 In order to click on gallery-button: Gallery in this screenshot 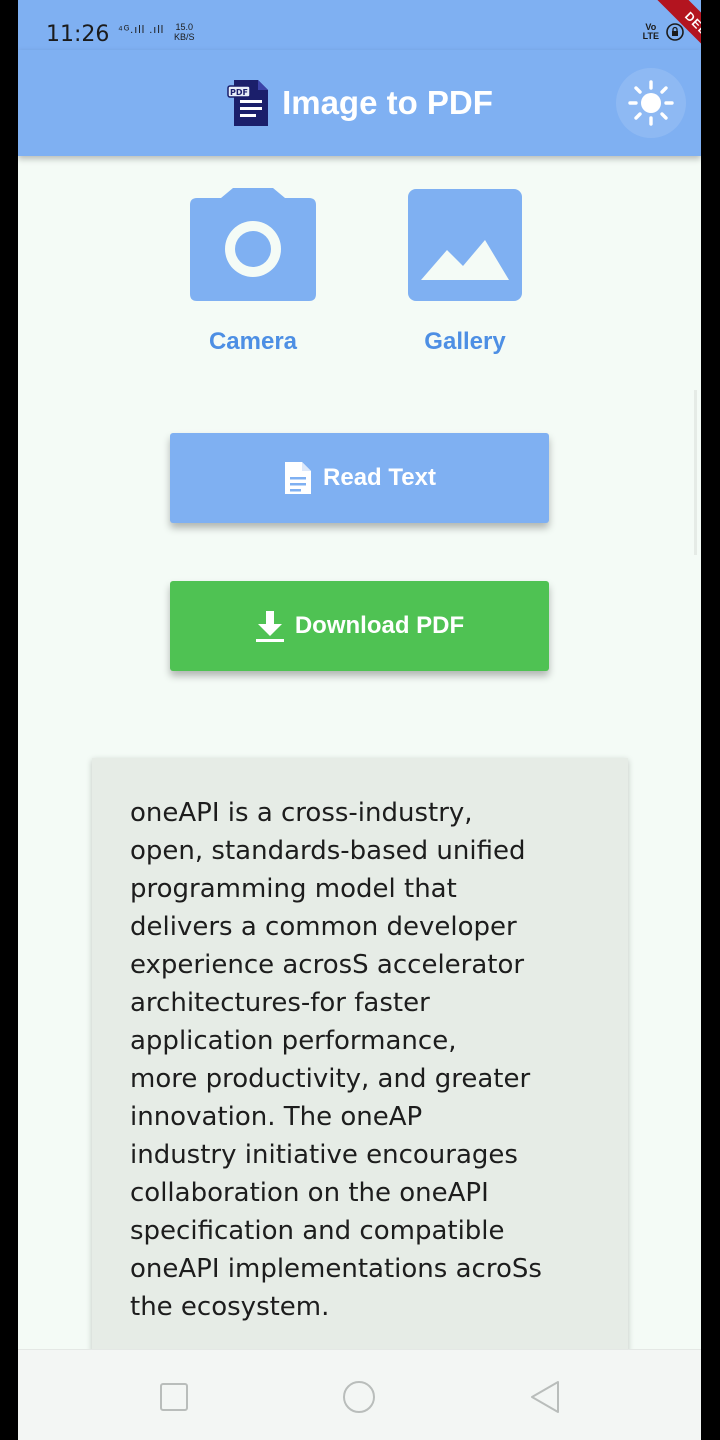, I will do `click(465, 271)`.